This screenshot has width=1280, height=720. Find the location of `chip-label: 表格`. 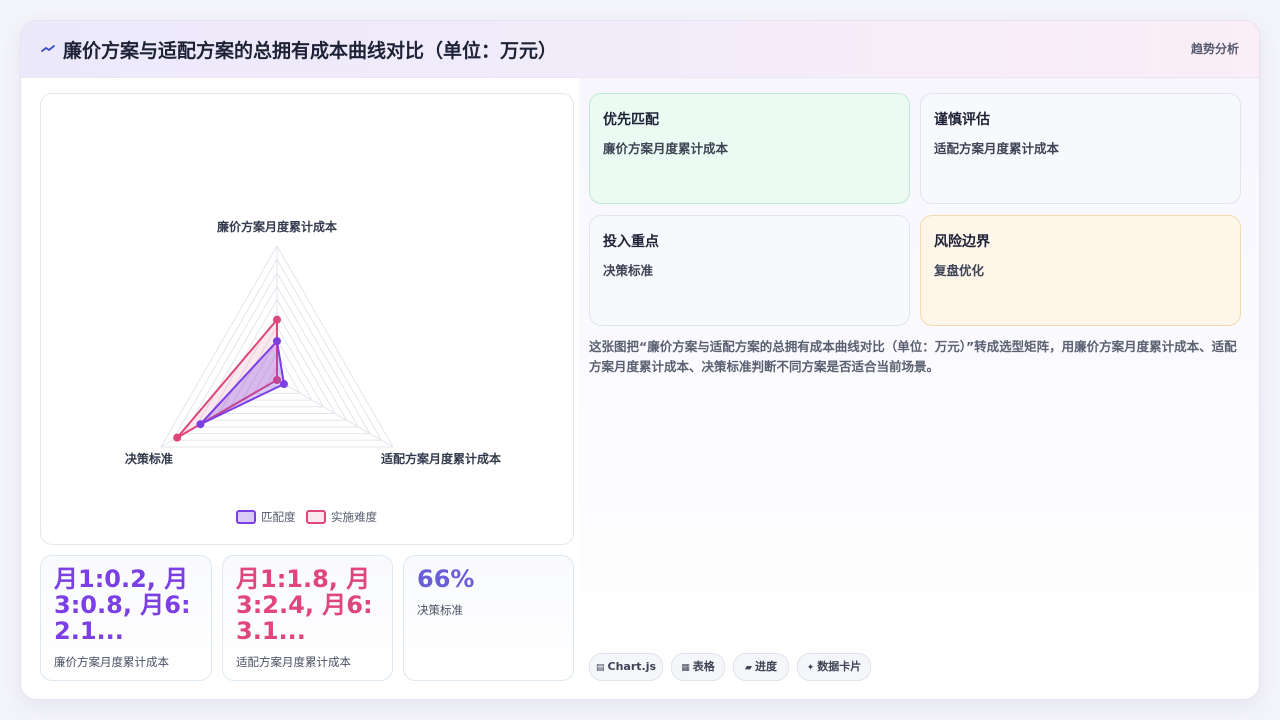

chip-label: 表格 is located at coordinates (703, 666).